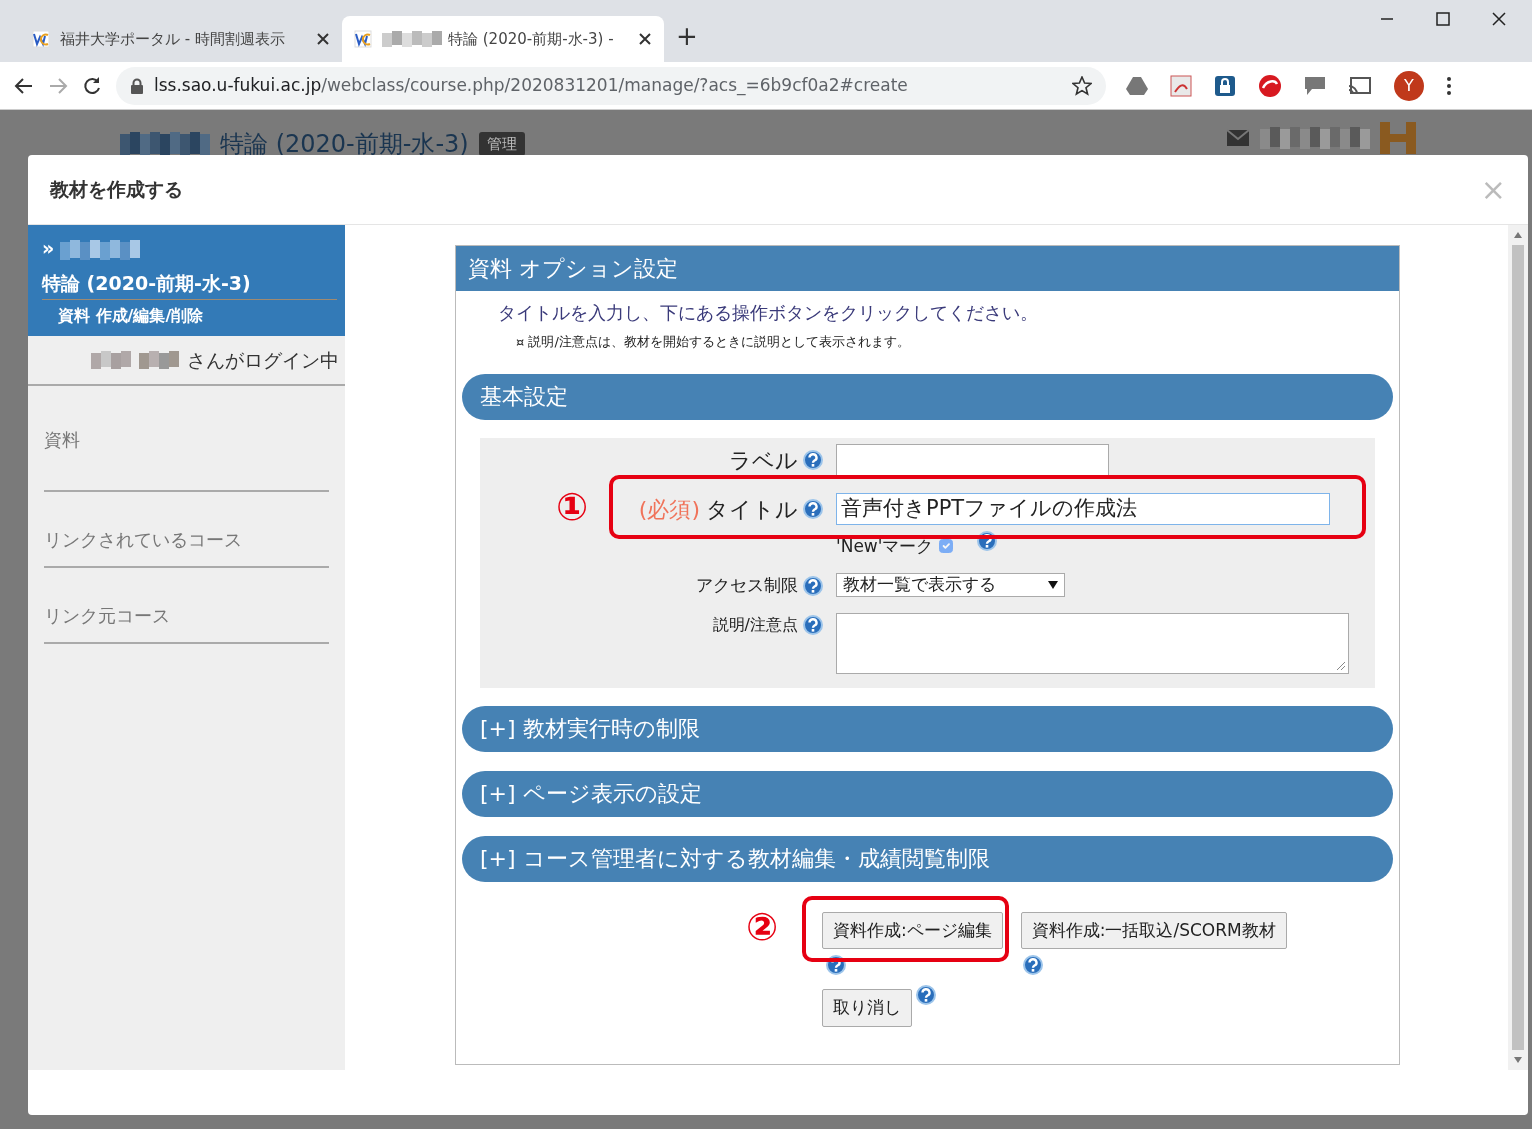 The height and width of the screenshot is (1129, 1532). I want to click on reload-icon, so click(92, 85).